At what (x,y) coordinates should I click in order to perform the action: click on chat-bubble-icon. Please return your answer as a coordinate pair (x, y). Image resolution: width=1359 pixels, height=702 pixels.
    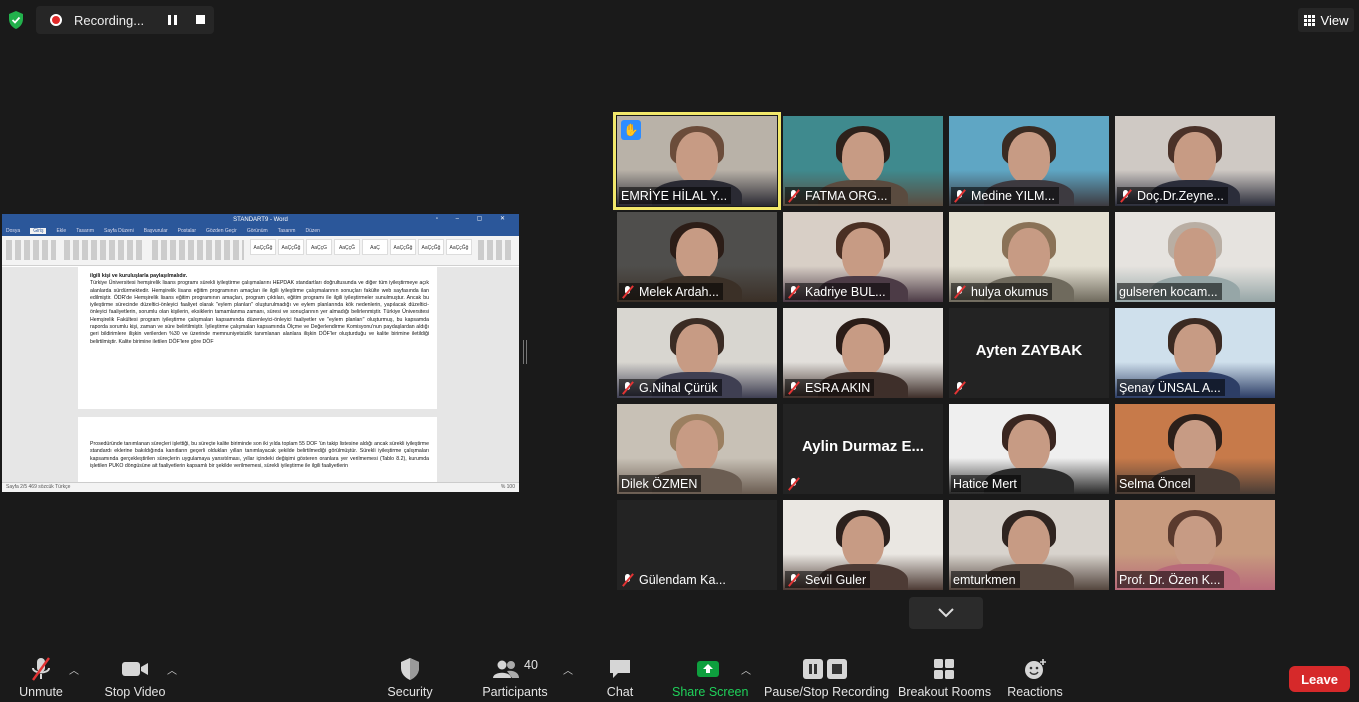
    Looking at the image, I should click on (620, 669).